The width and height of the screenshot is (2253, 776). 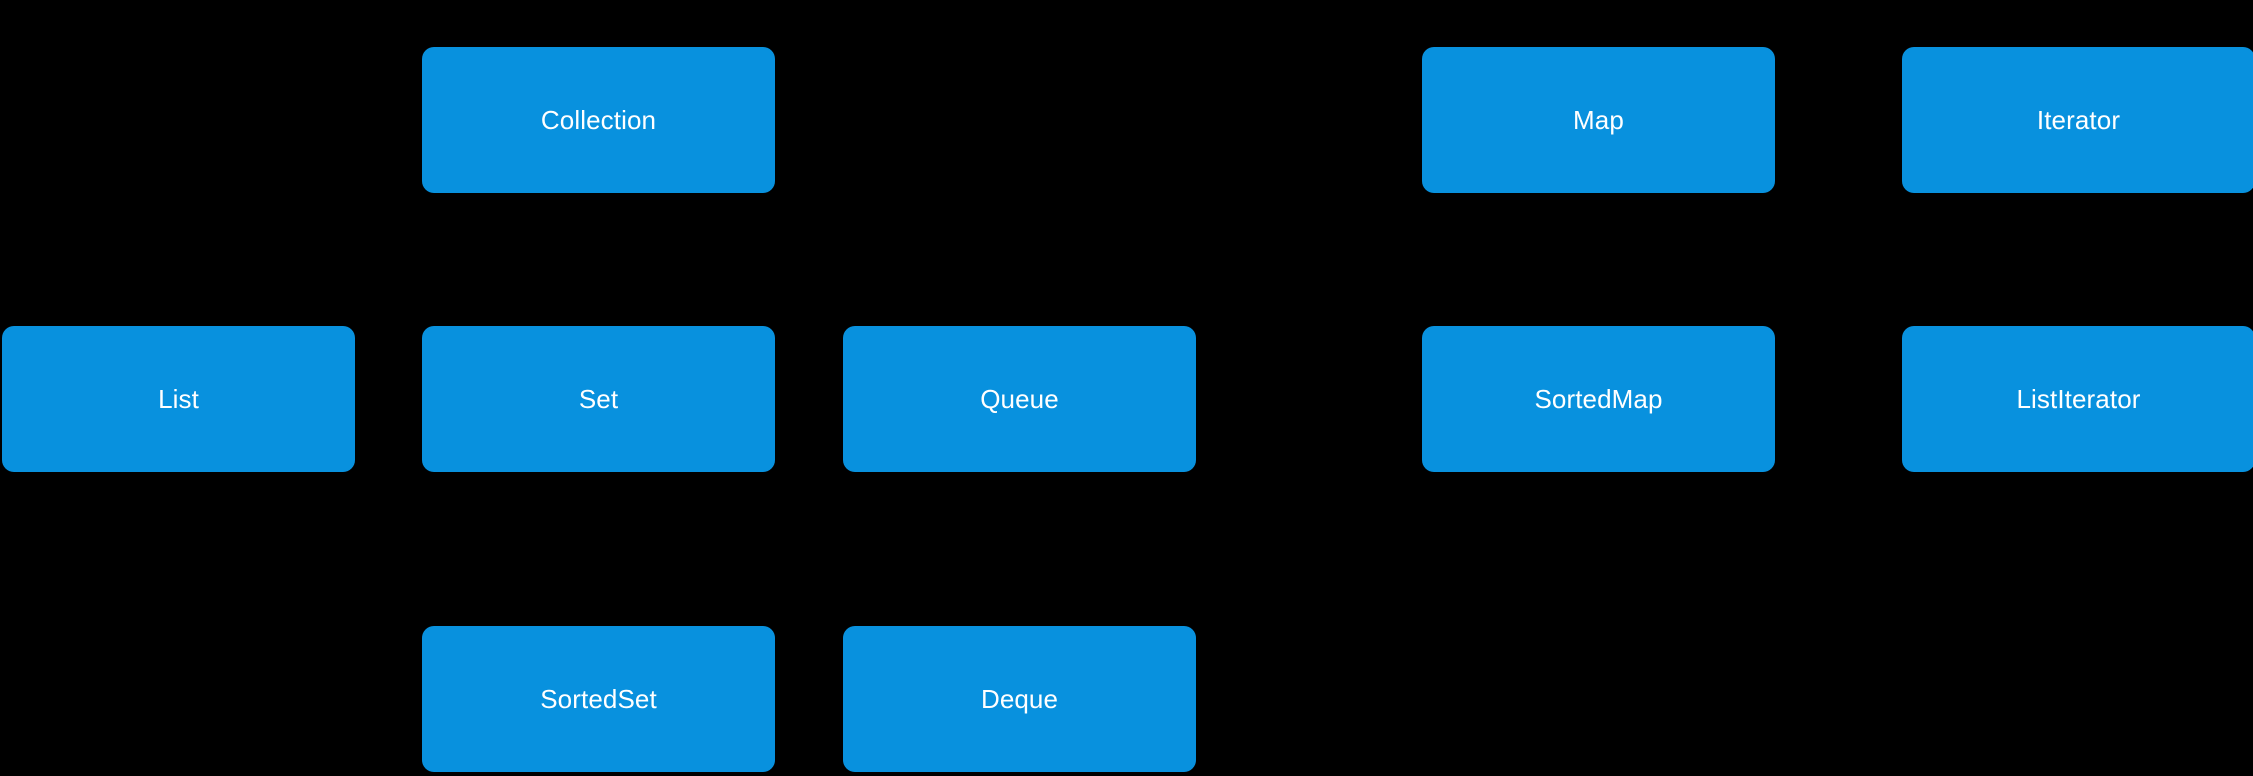 I want to click on node-label-deque: Deque, so click(x=1019, y=699).